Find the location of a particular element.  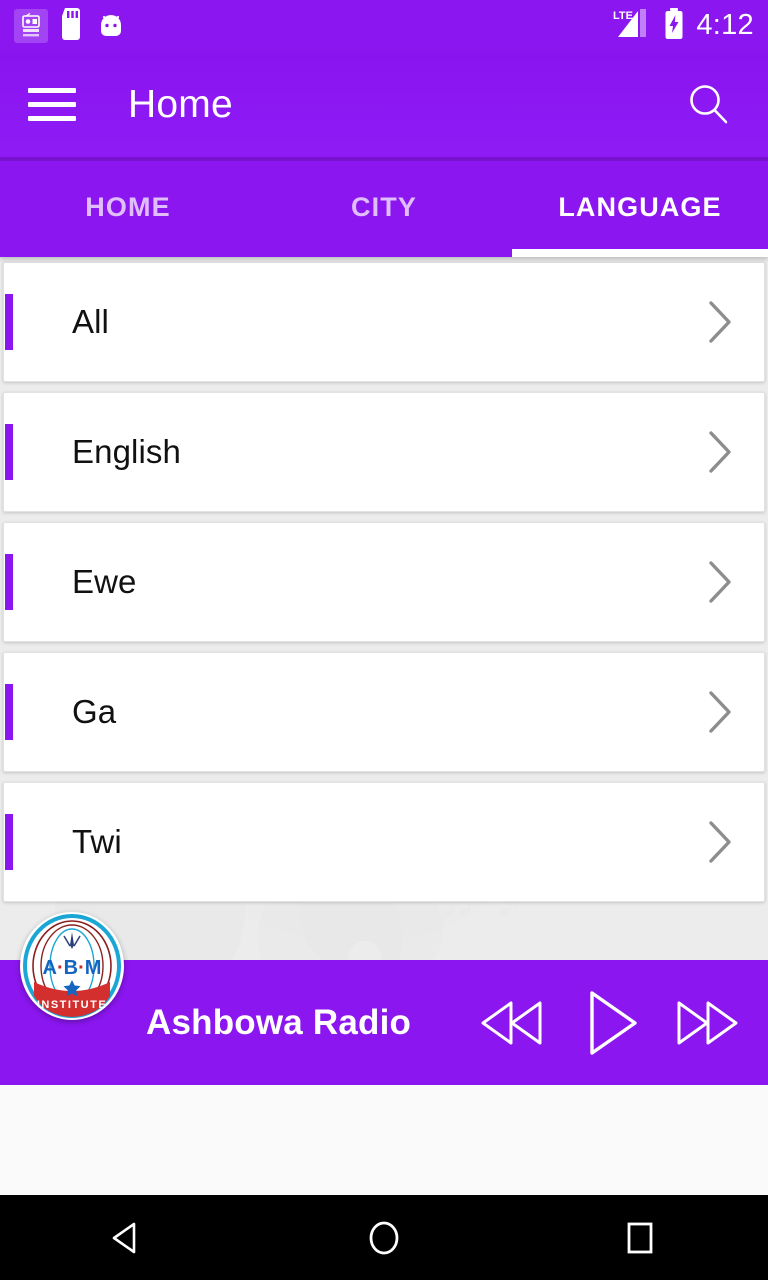

tab-home-label: HOME is located at coordinates (128, 206).